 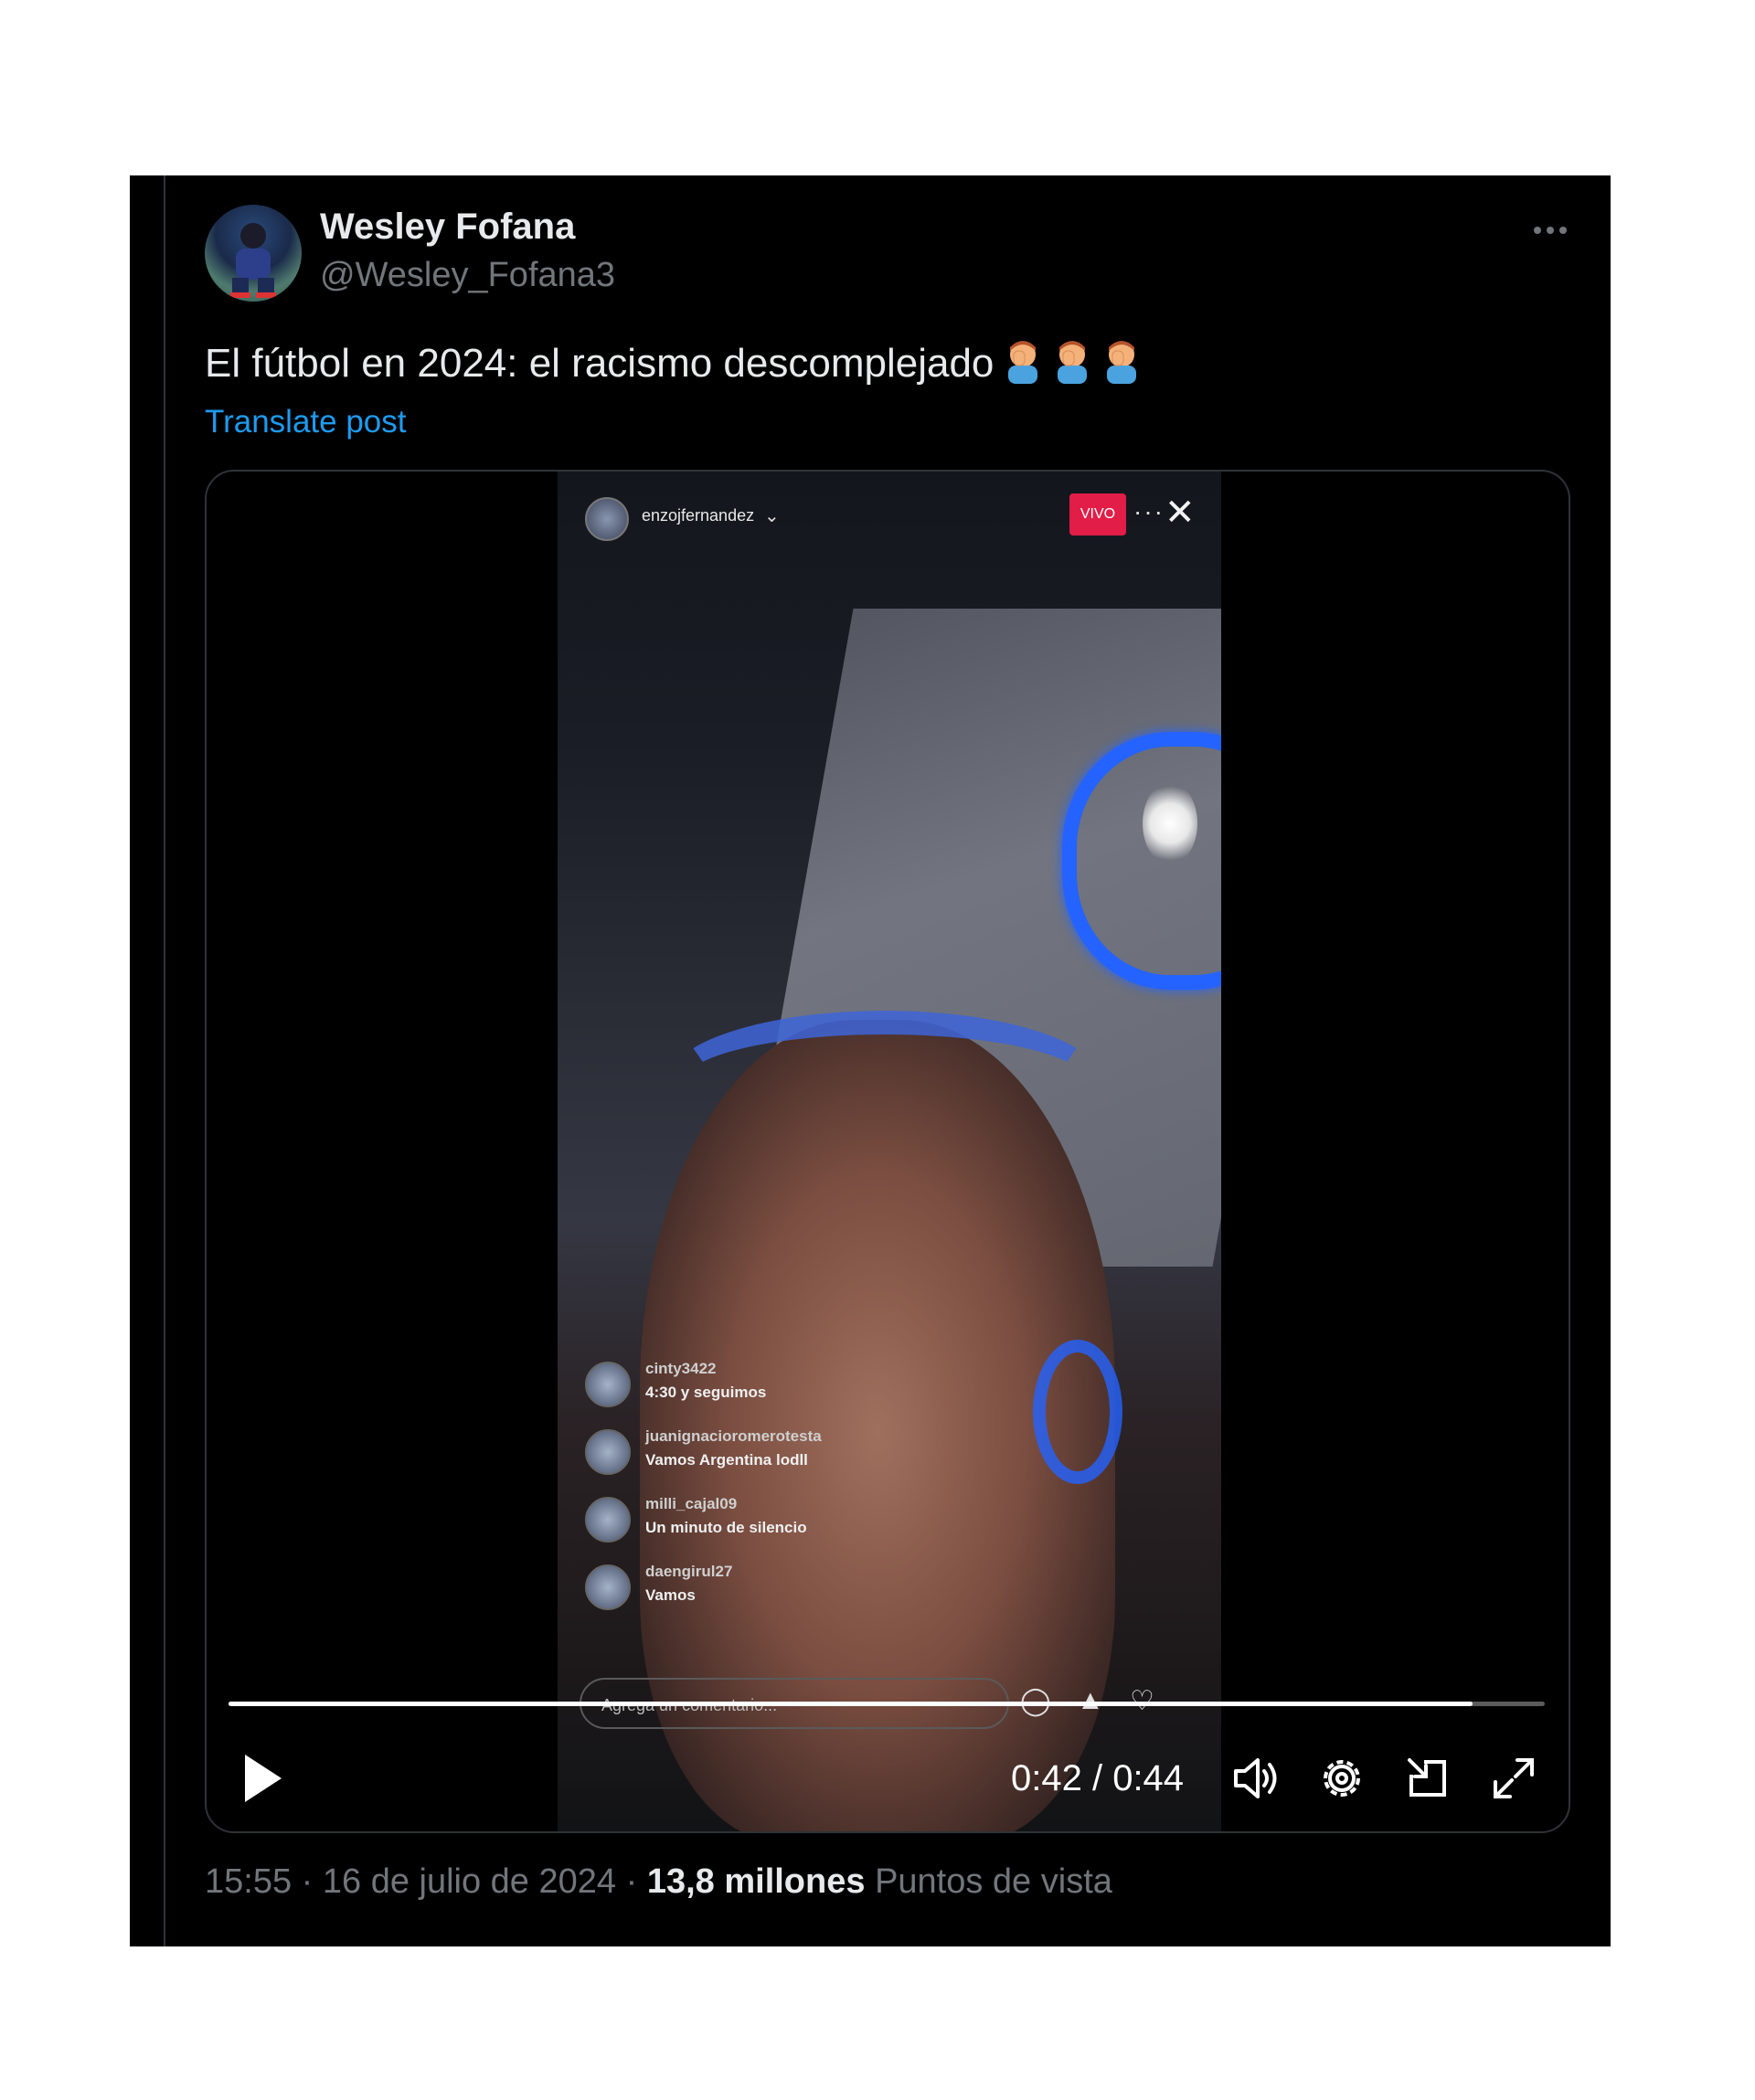 What do you see at coordinates (447, 228) in the screenshot?
I see `author-display-name: Wesley Fofana` at bounding box center [447, 228].